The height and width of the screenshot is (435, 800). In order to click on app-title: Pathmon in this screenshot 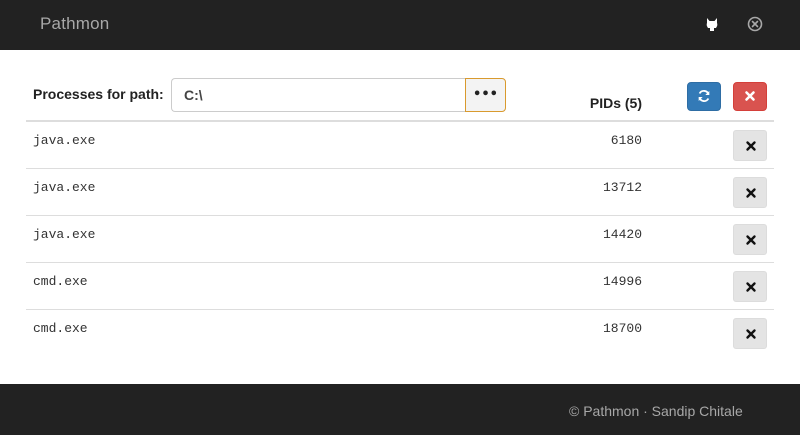, I will do `click(75, 23)`.